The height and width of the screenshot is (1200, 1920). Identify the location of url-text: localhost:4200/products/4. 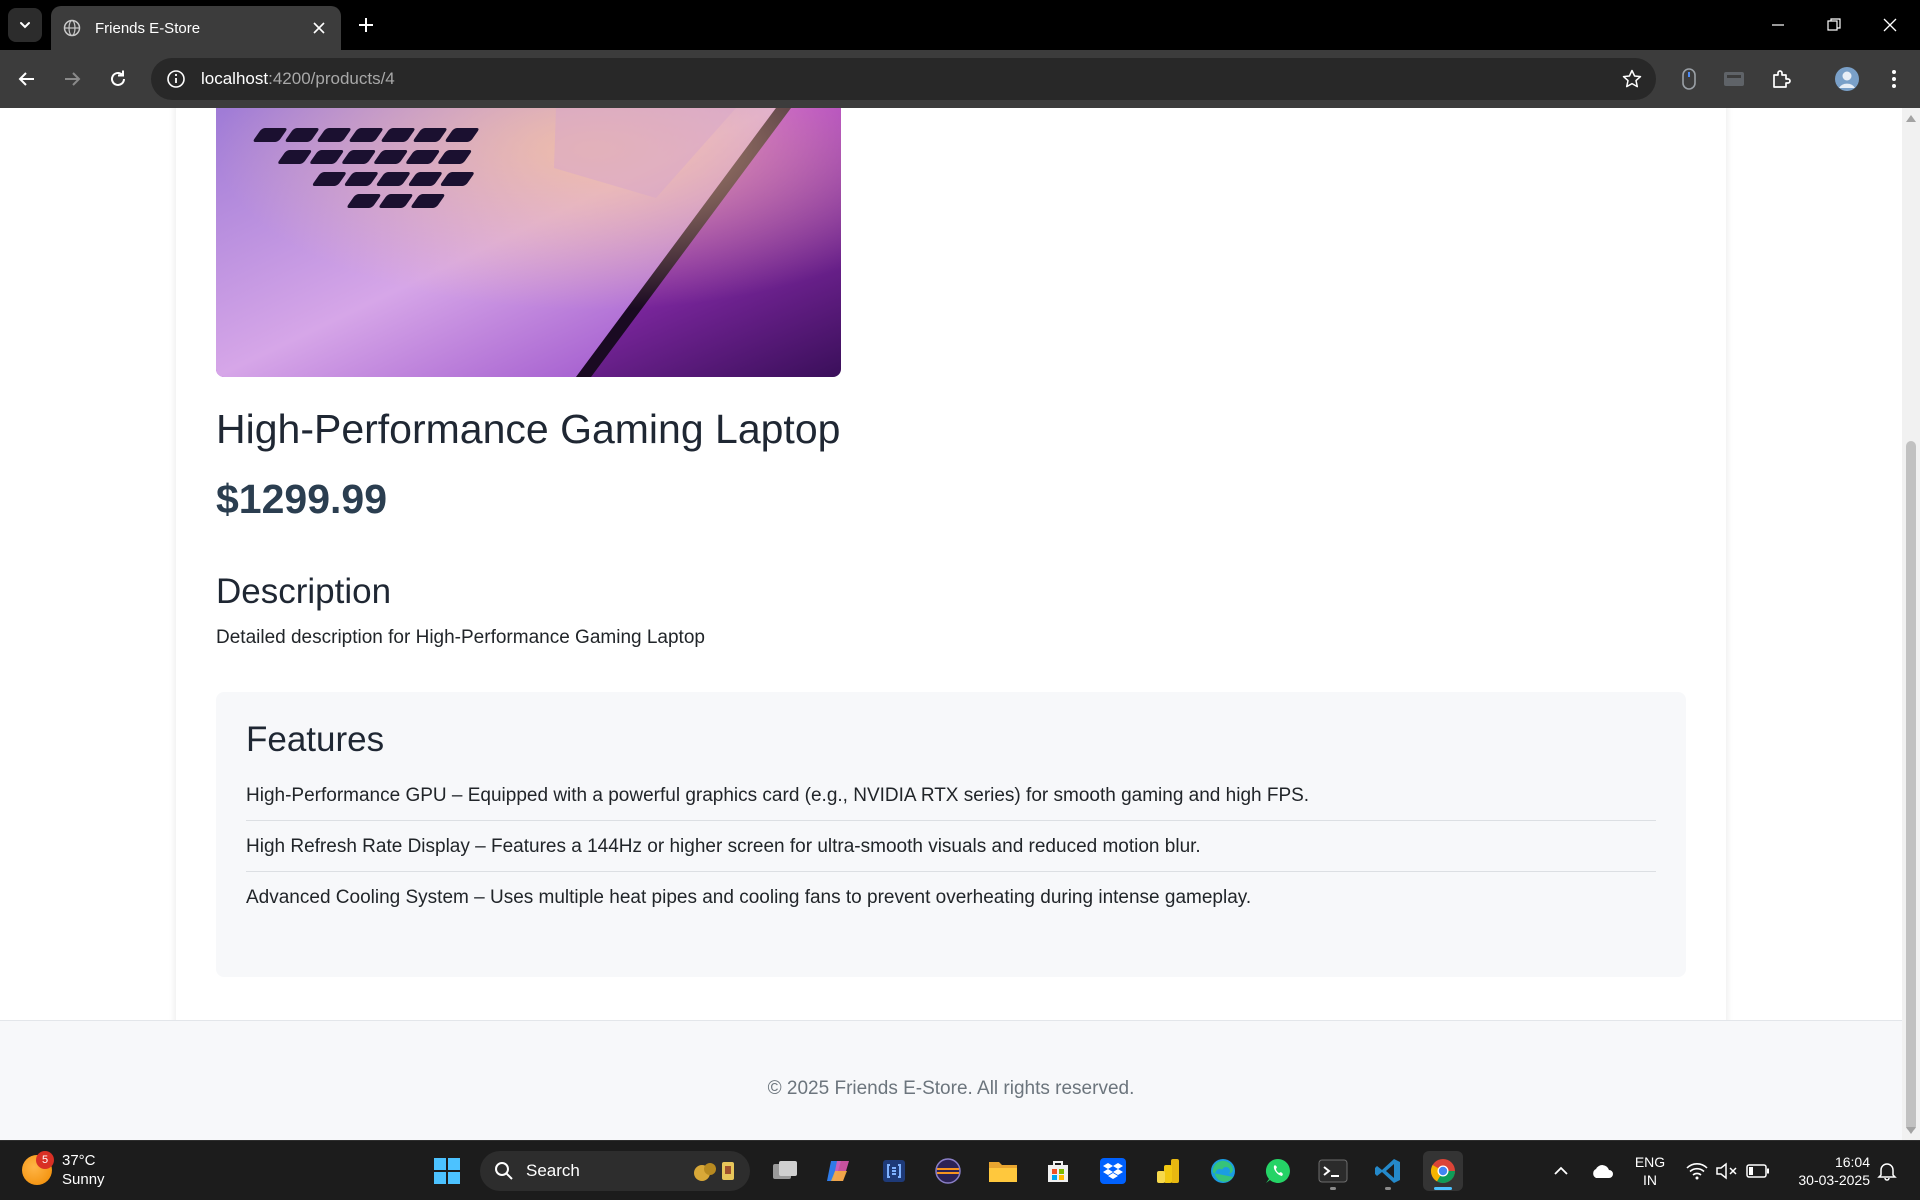
(298, 79).